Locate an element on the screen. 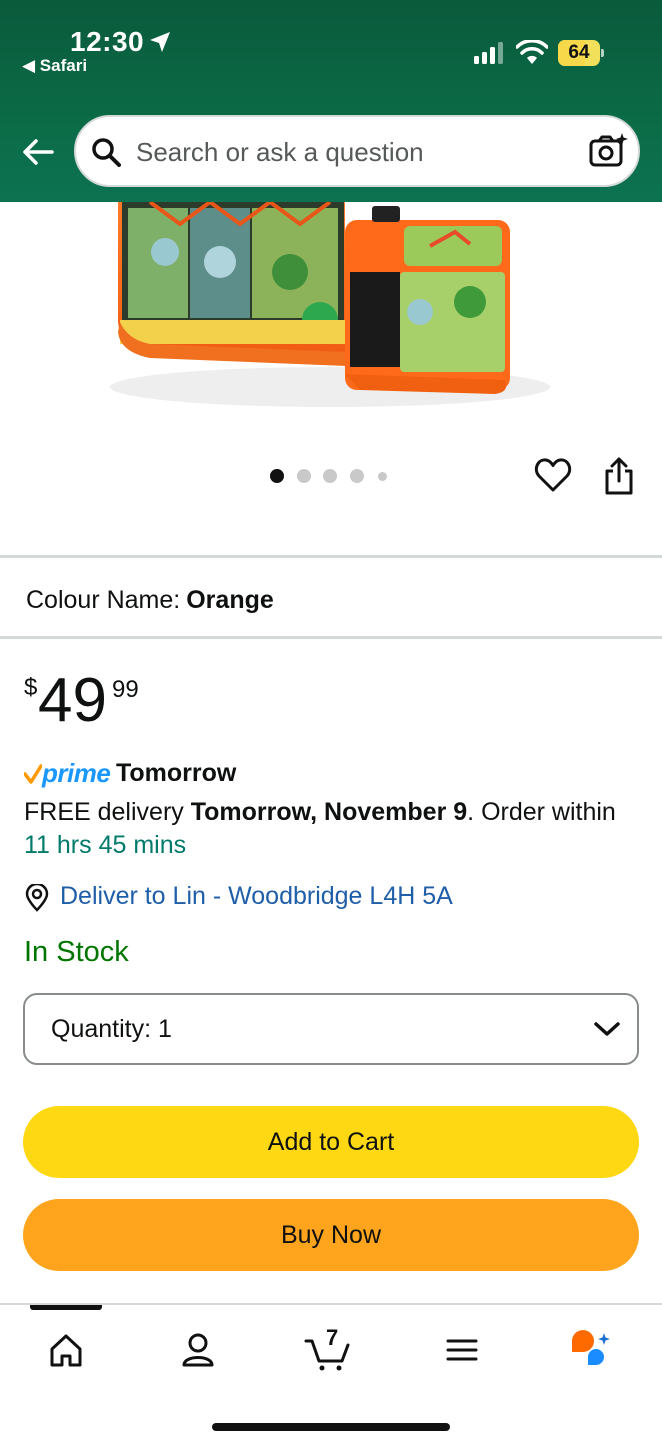  price-whole: 49 is located at coordinates (72, 700).